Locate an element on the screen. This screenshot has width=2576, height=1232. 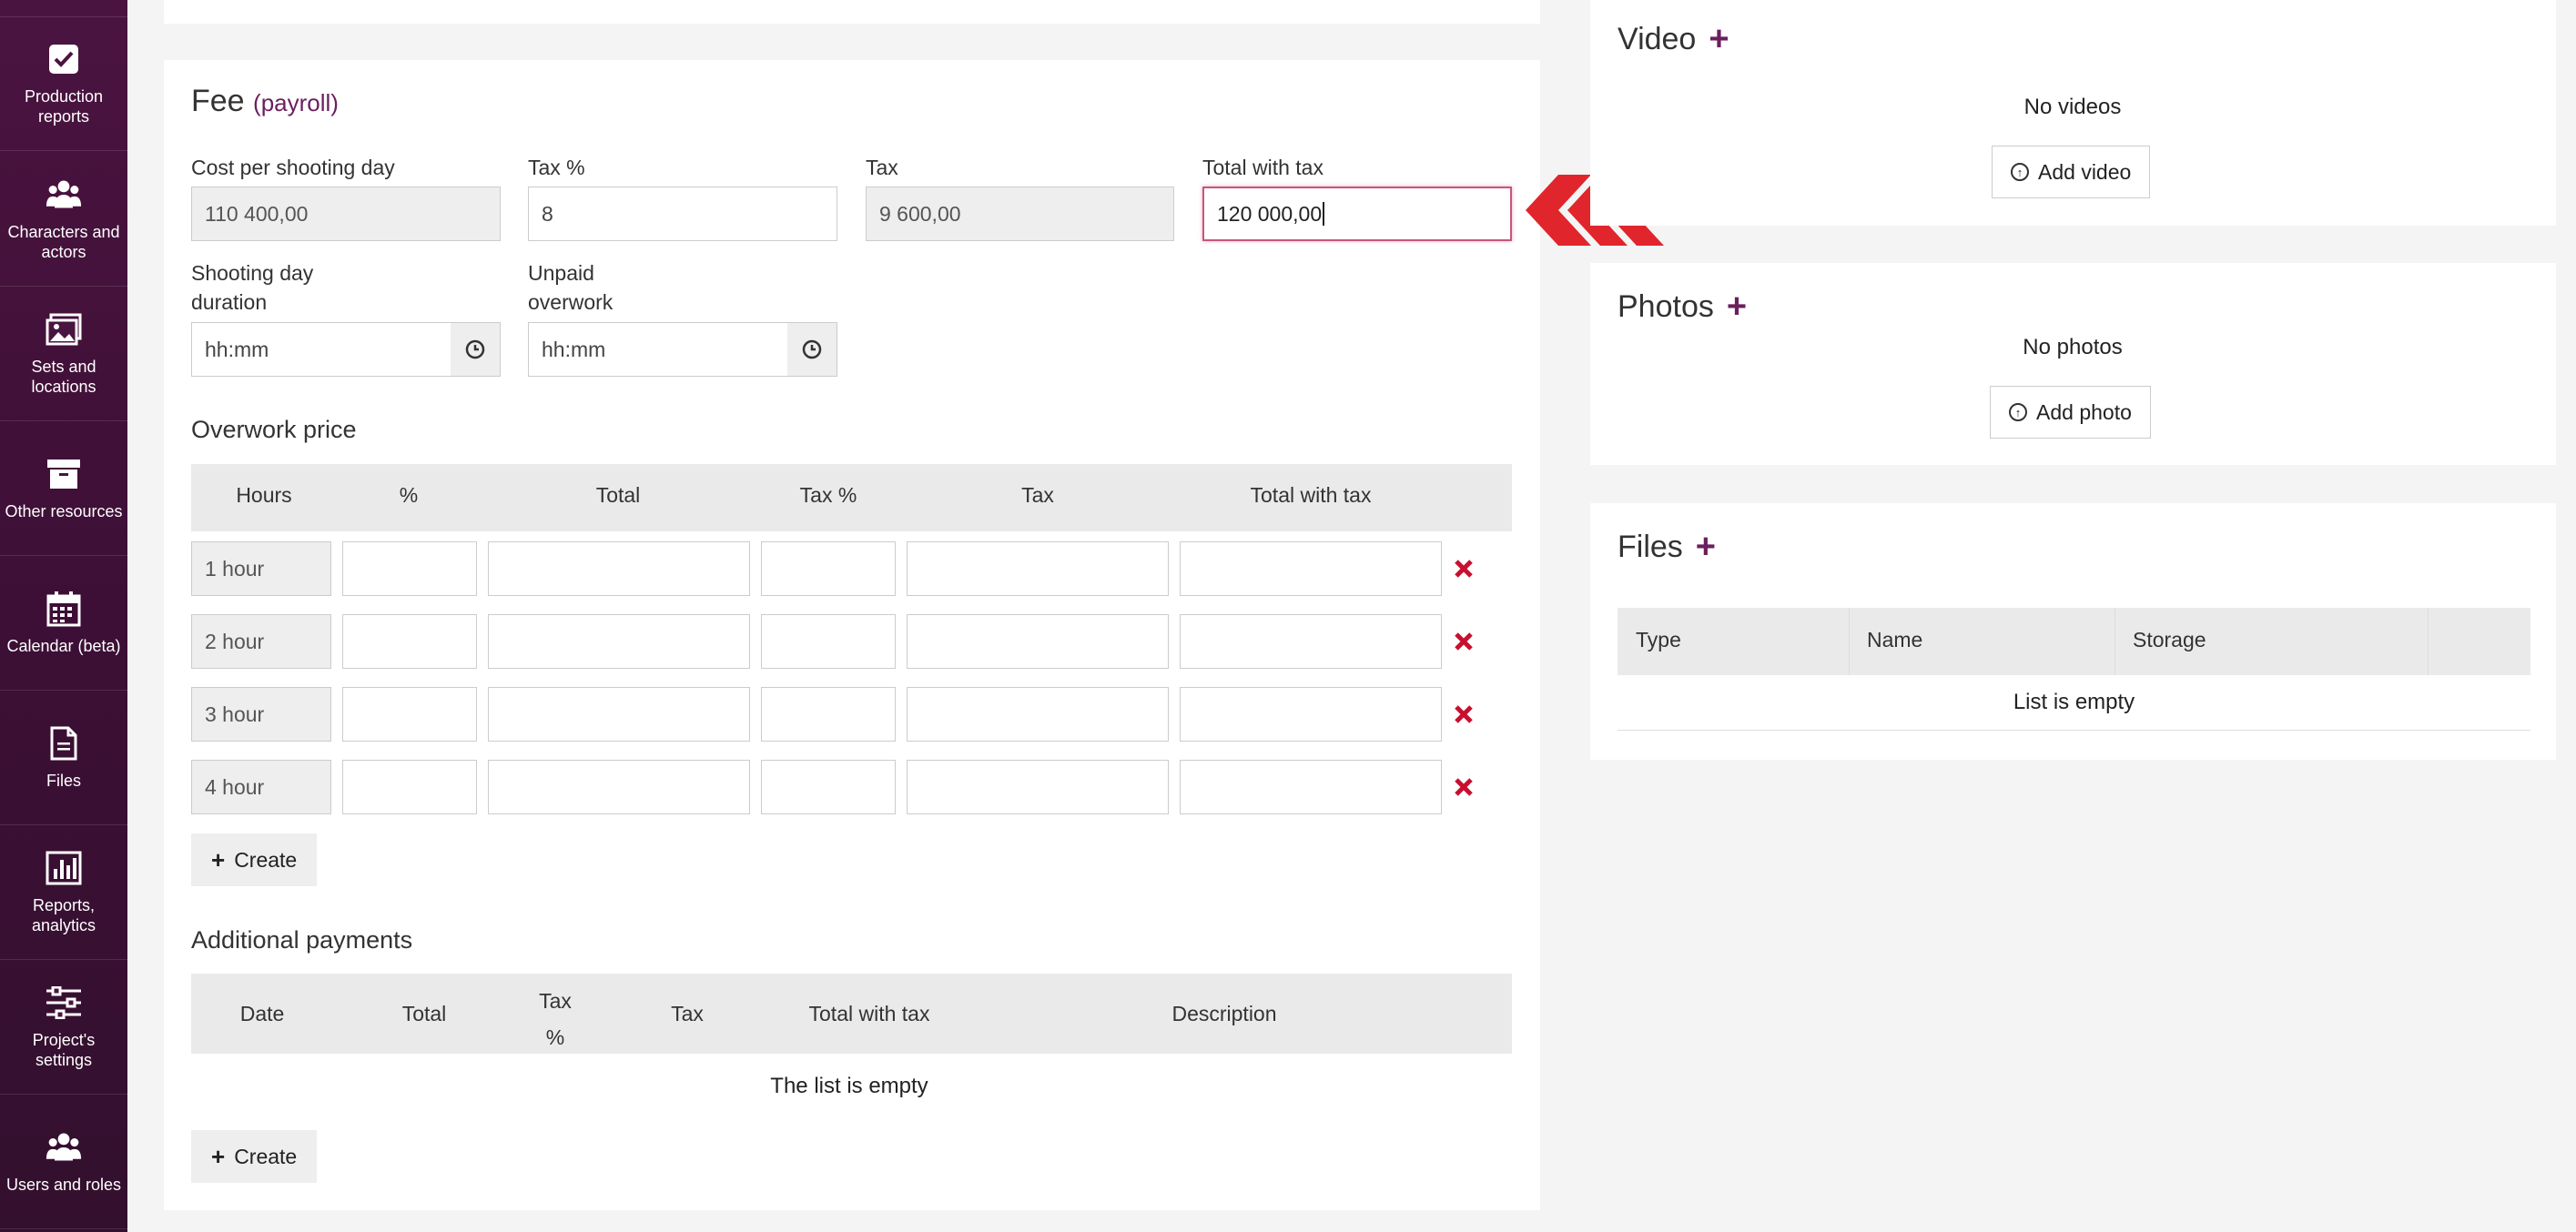
sidebar-item-label: Reports, analytics is located at coordinates (63, 914).